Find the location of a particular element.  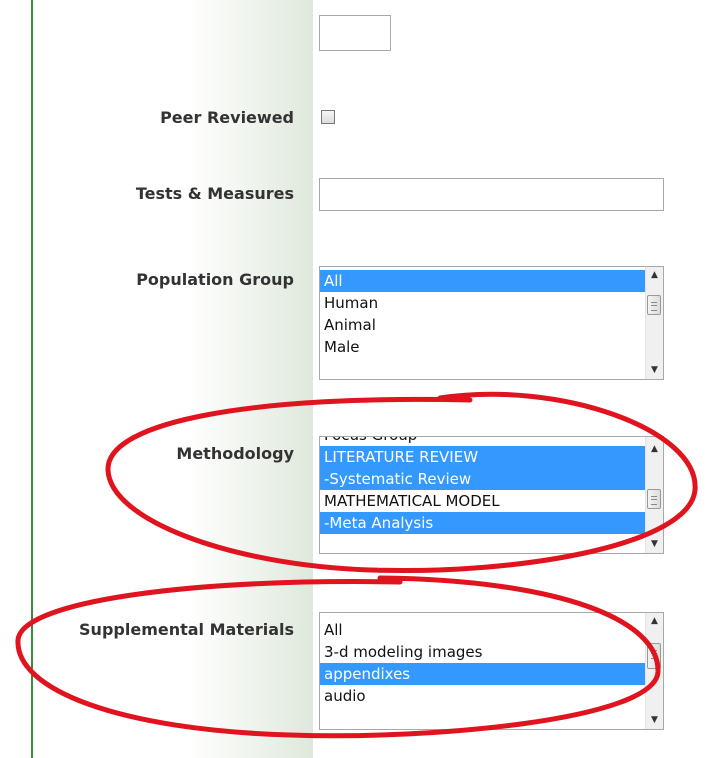

supplemental-materials-options: All 3-d modeling images appendixes audio is located at coordinates (482, 663).